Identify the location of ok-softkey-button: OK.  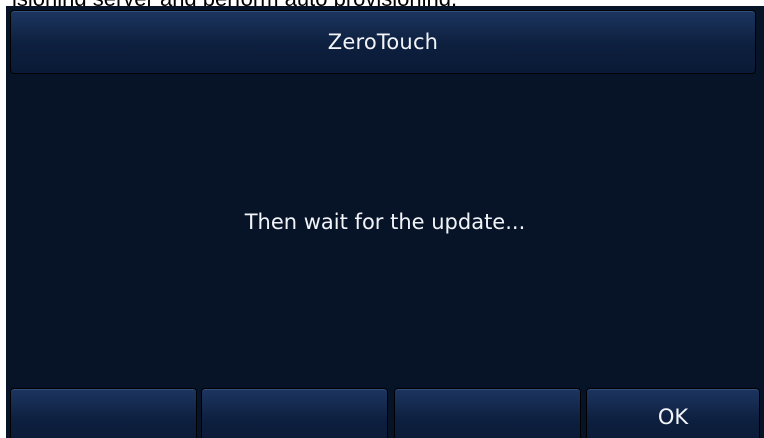
(673, 413).